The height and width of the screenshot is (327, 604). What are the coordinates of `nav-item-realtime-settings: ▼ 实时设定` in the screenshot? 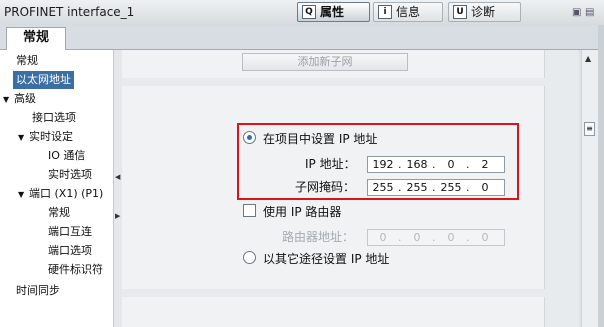 It's located at (45, 137).